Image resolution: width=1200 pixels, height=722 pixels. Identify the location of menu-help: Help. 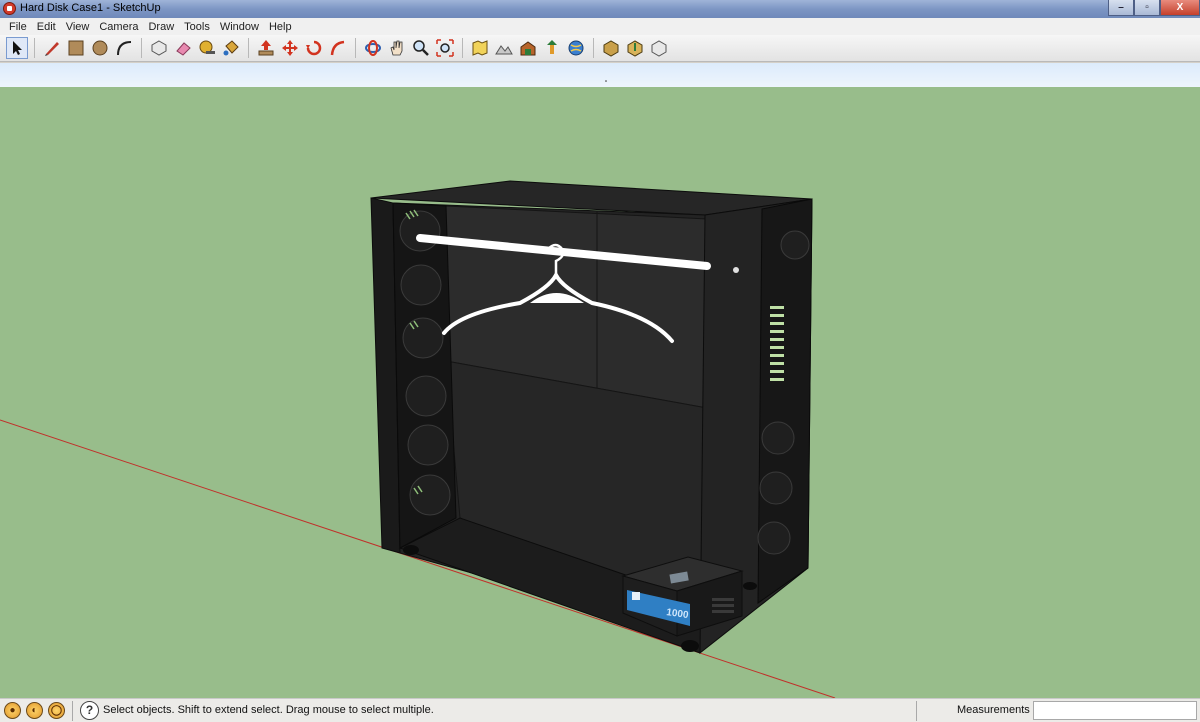
(280, 27).